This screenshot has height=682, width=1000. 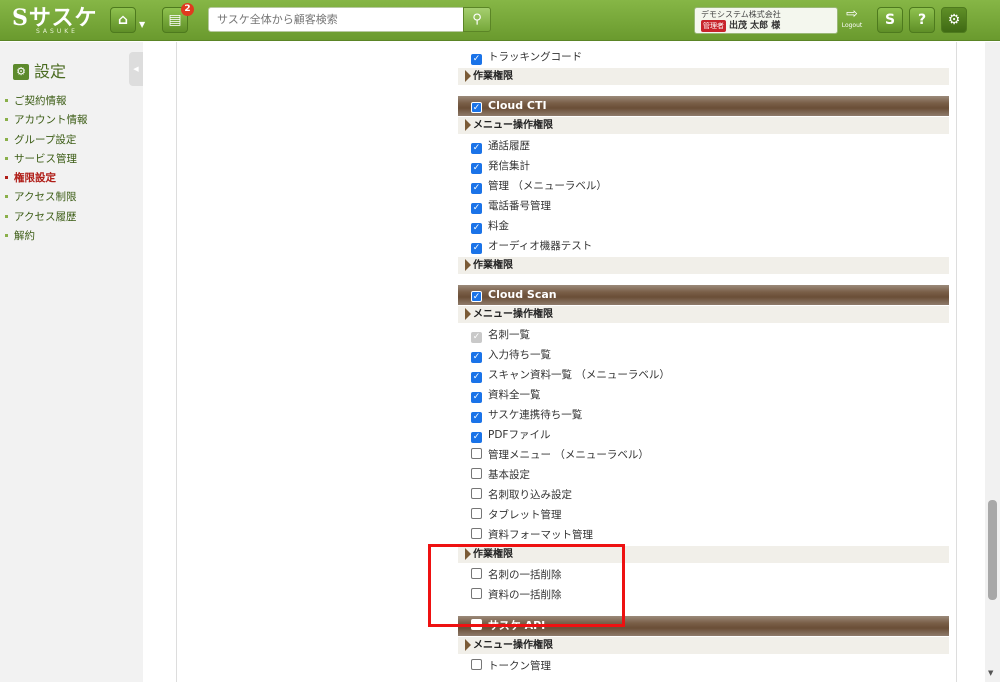 I want to click on permission-row: 基本設定, so click(x=703, y=475).